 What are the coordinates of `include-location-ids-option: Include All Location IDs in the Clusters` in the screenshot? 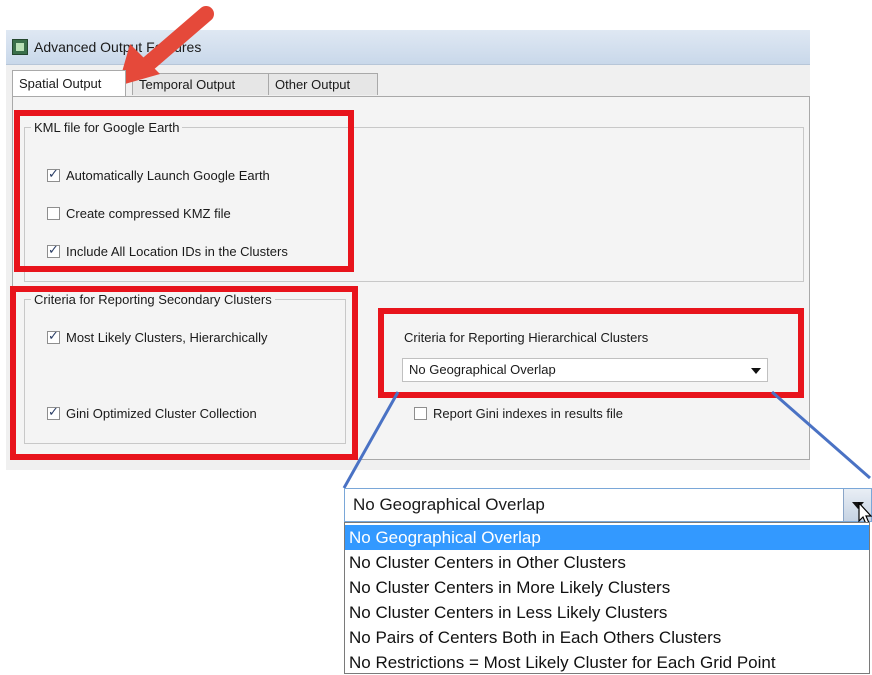 It's located at (167, 251).